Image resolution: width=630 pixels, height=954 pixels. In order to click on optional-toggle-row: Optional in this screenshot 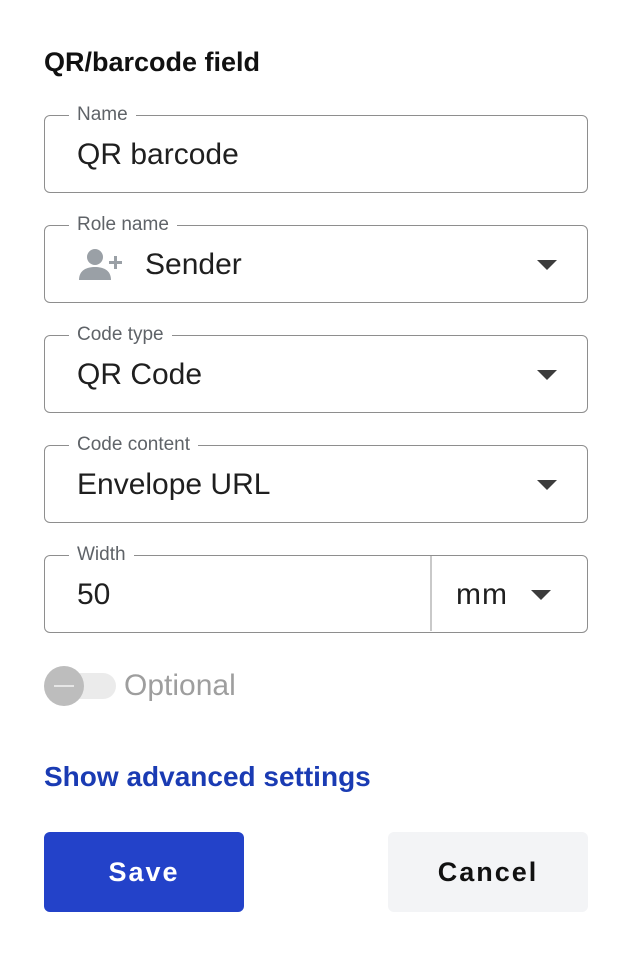, I will do `click(194, 686)`.